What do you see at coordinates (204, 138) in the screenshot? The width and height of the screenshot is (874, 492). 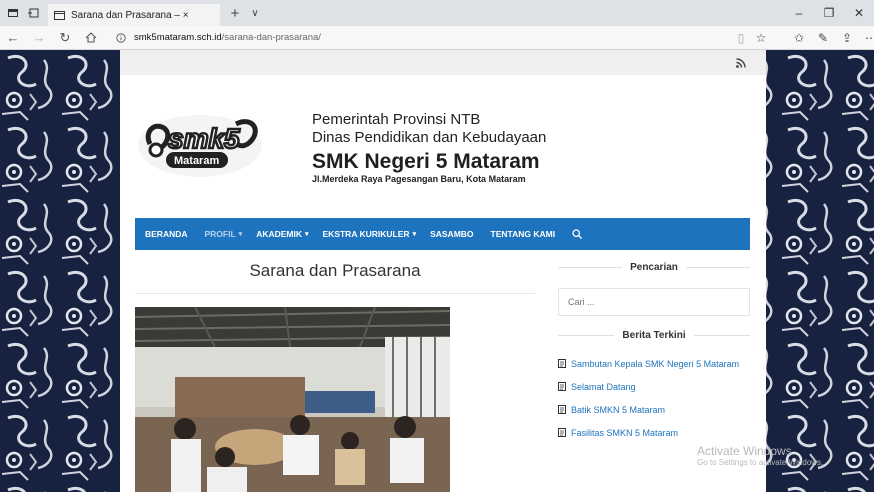 I see `logo-text: smk5` at bounding box center [204, 138].